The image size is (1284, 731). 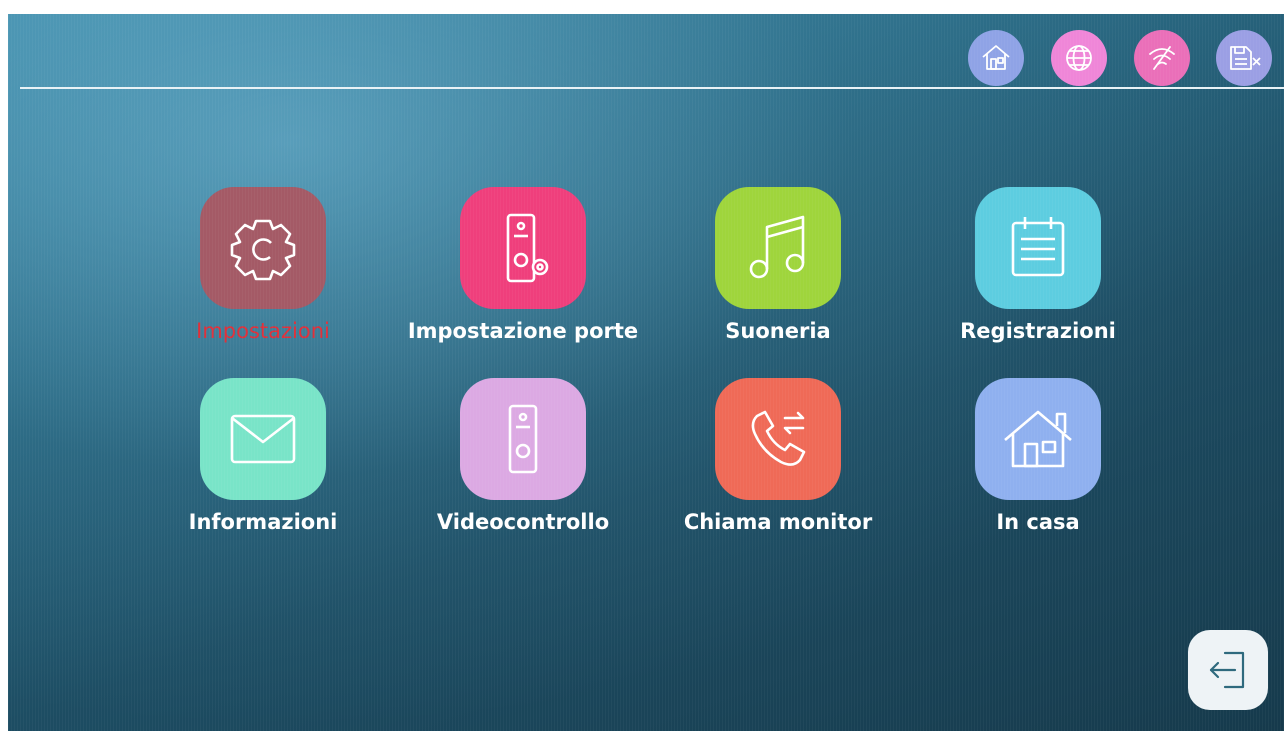 I want to click on wifi-off-icon, so click(x=1162, y=58).